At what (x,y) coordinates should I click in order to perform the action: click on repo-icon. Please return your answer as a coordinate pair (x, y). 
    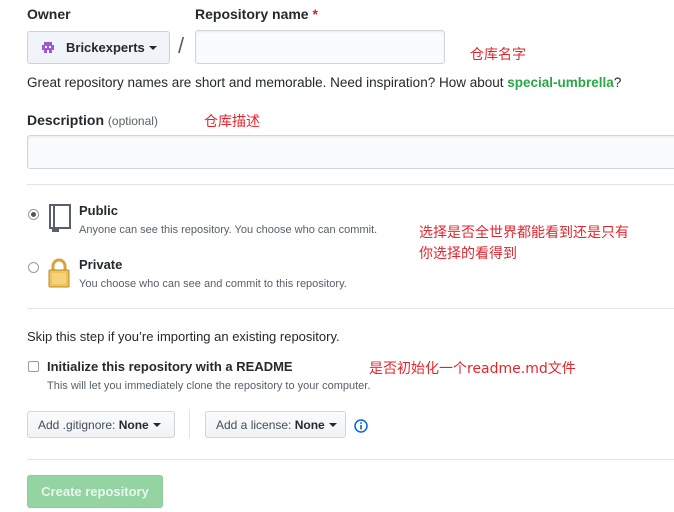
    Looking at the image, I should click on (59, 218).